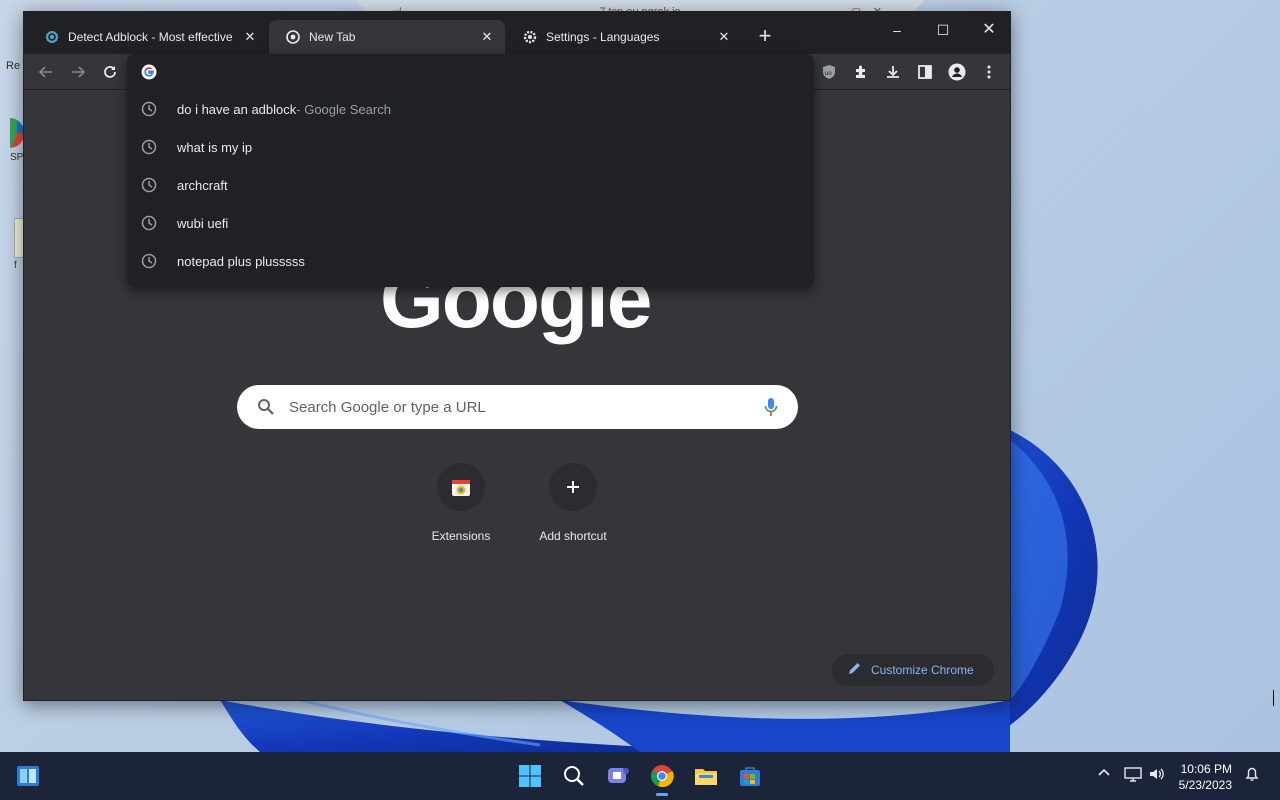 The height and width of the screenshot is (800, 1280). I want to click on microphone-icon, so click(771, 409).